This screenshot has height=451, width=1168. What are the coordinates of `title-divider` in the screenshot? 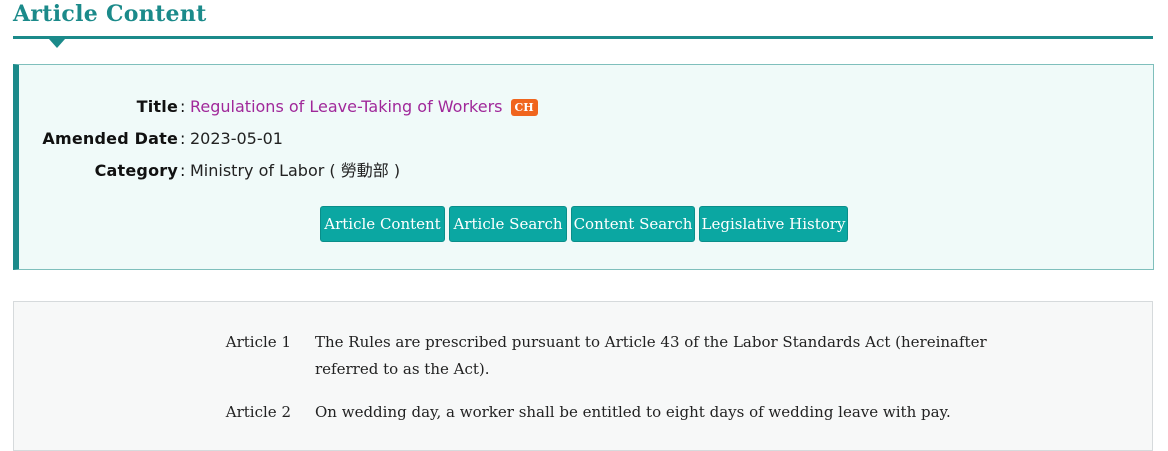 It's located at (583, 37).